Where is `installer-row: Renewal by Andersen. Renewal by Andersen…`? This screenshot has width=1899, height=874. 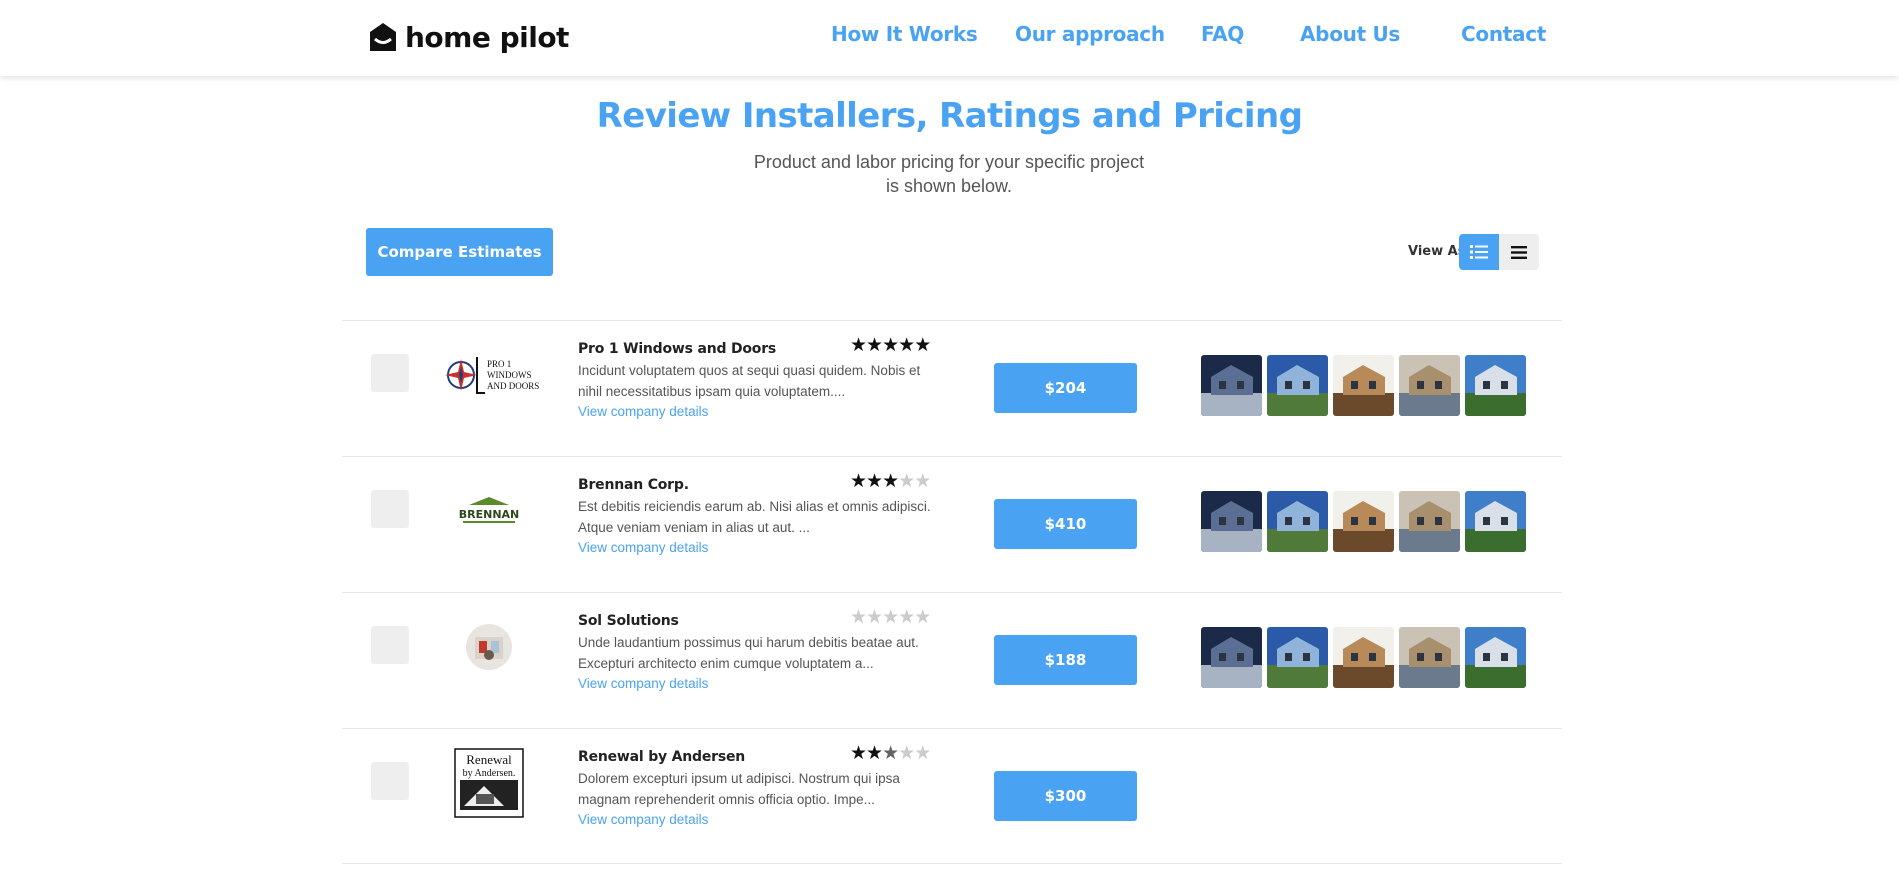 installer-row: Renewal by Andersen. Renewal by Andersen… is located at coordinates (952, 796).